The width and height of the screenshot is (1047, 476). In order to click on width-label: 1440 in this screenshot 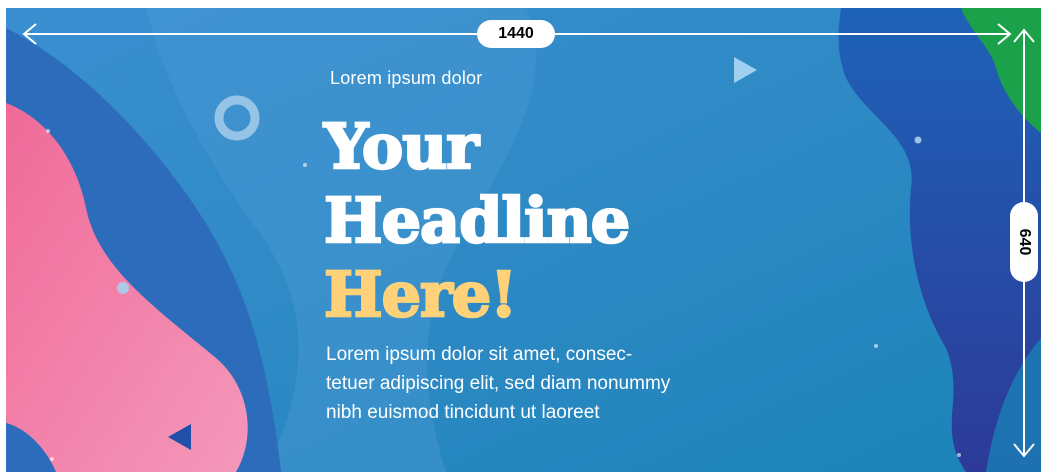, I will do `click(516, 34)`.